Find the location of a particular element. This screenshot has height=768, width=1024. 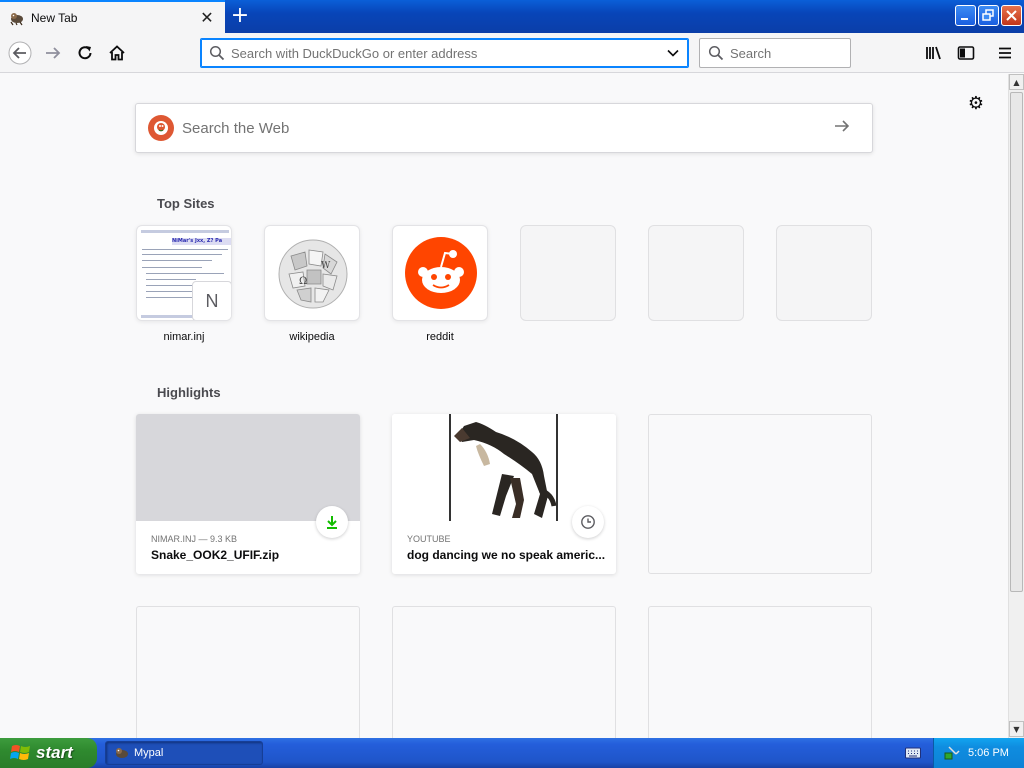

taskbar: start Mypal 5:06 PM is located at coordinates (512, 753).